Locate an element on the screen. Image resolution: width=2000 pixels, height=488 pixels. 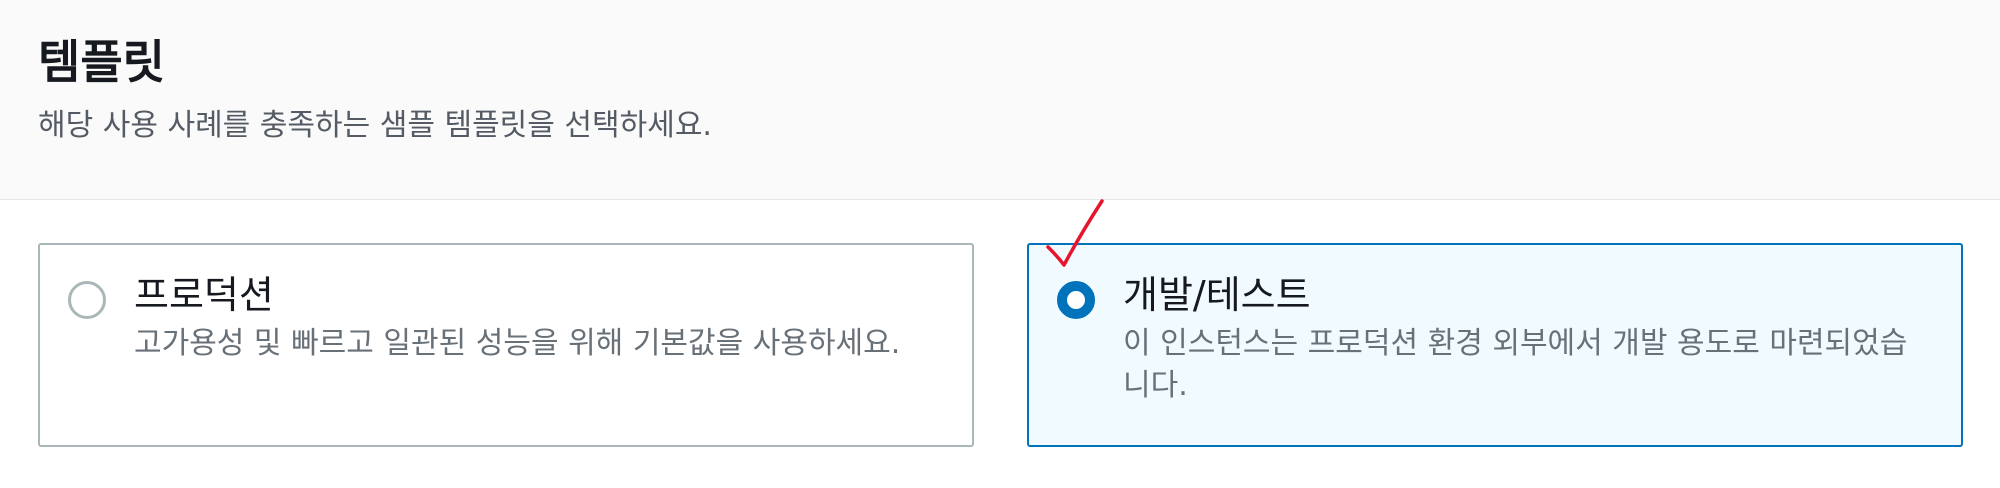
template-label-dev-test: 개발/테스트 is located at coordinates (1217, 295).